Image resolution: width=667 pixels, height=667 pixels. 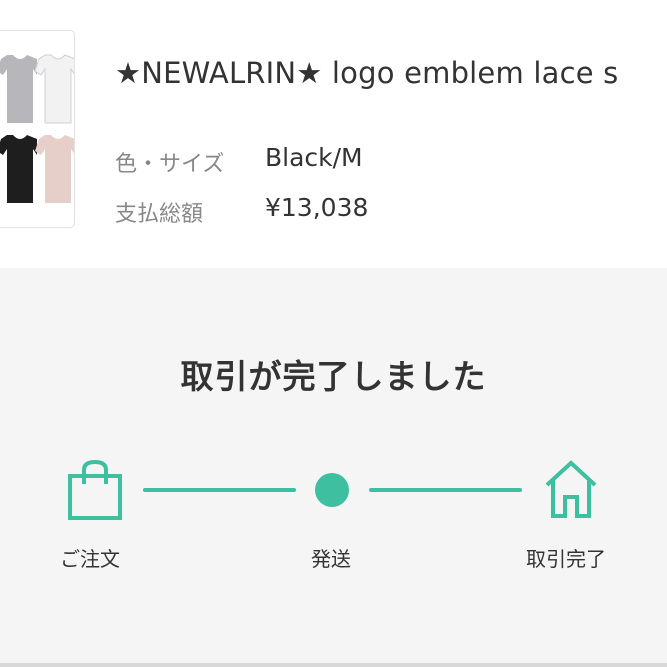 I want to click on shipping-step-dot, so click(x=332, y=490).